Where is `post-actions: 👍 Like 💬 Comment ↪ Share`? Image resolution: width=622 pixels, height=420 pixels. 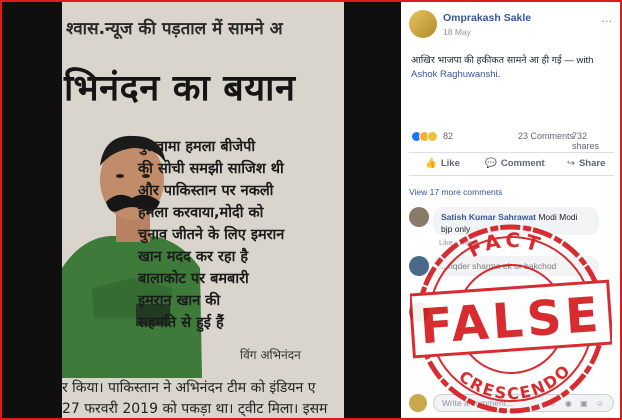 post-actions: 👍 Like 💬 Comment ↪ Share is located at coordinates (511, 164).